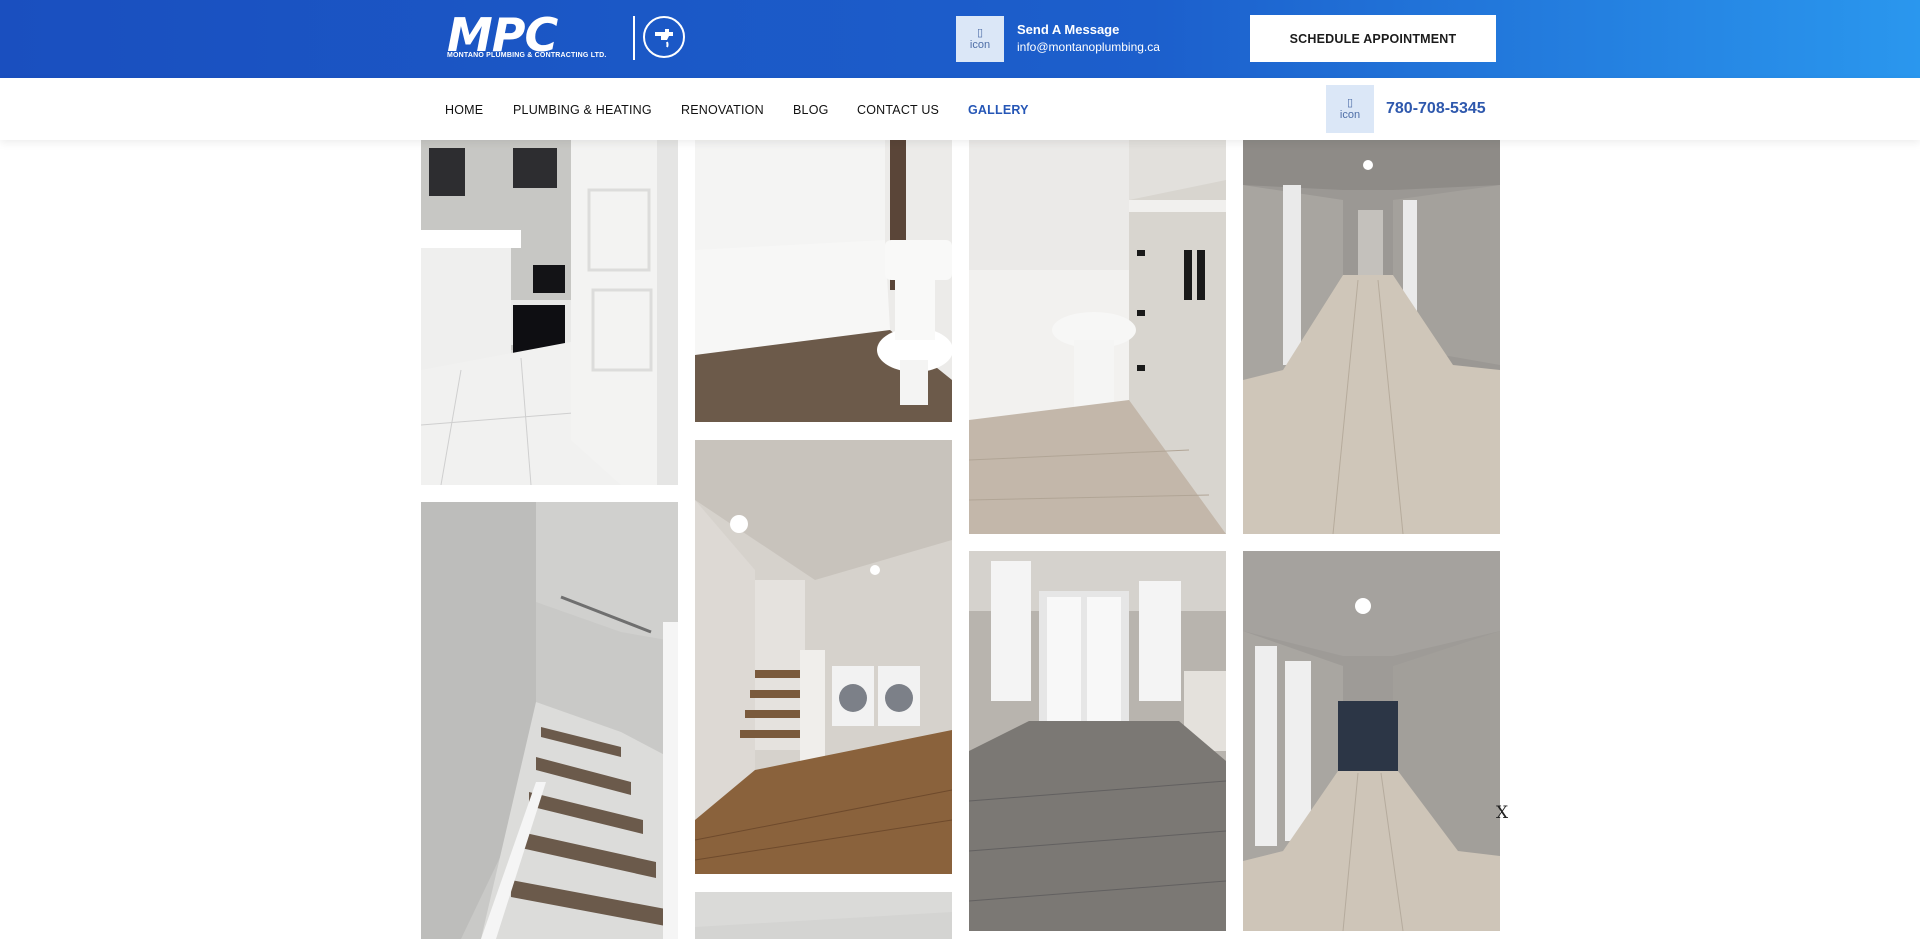 Image resolution: width=1920 pixels, height=939 pixels. I want to click on schedule-appointment-button: SCHEDULE APPOINTMENT, so click(1373, 38).